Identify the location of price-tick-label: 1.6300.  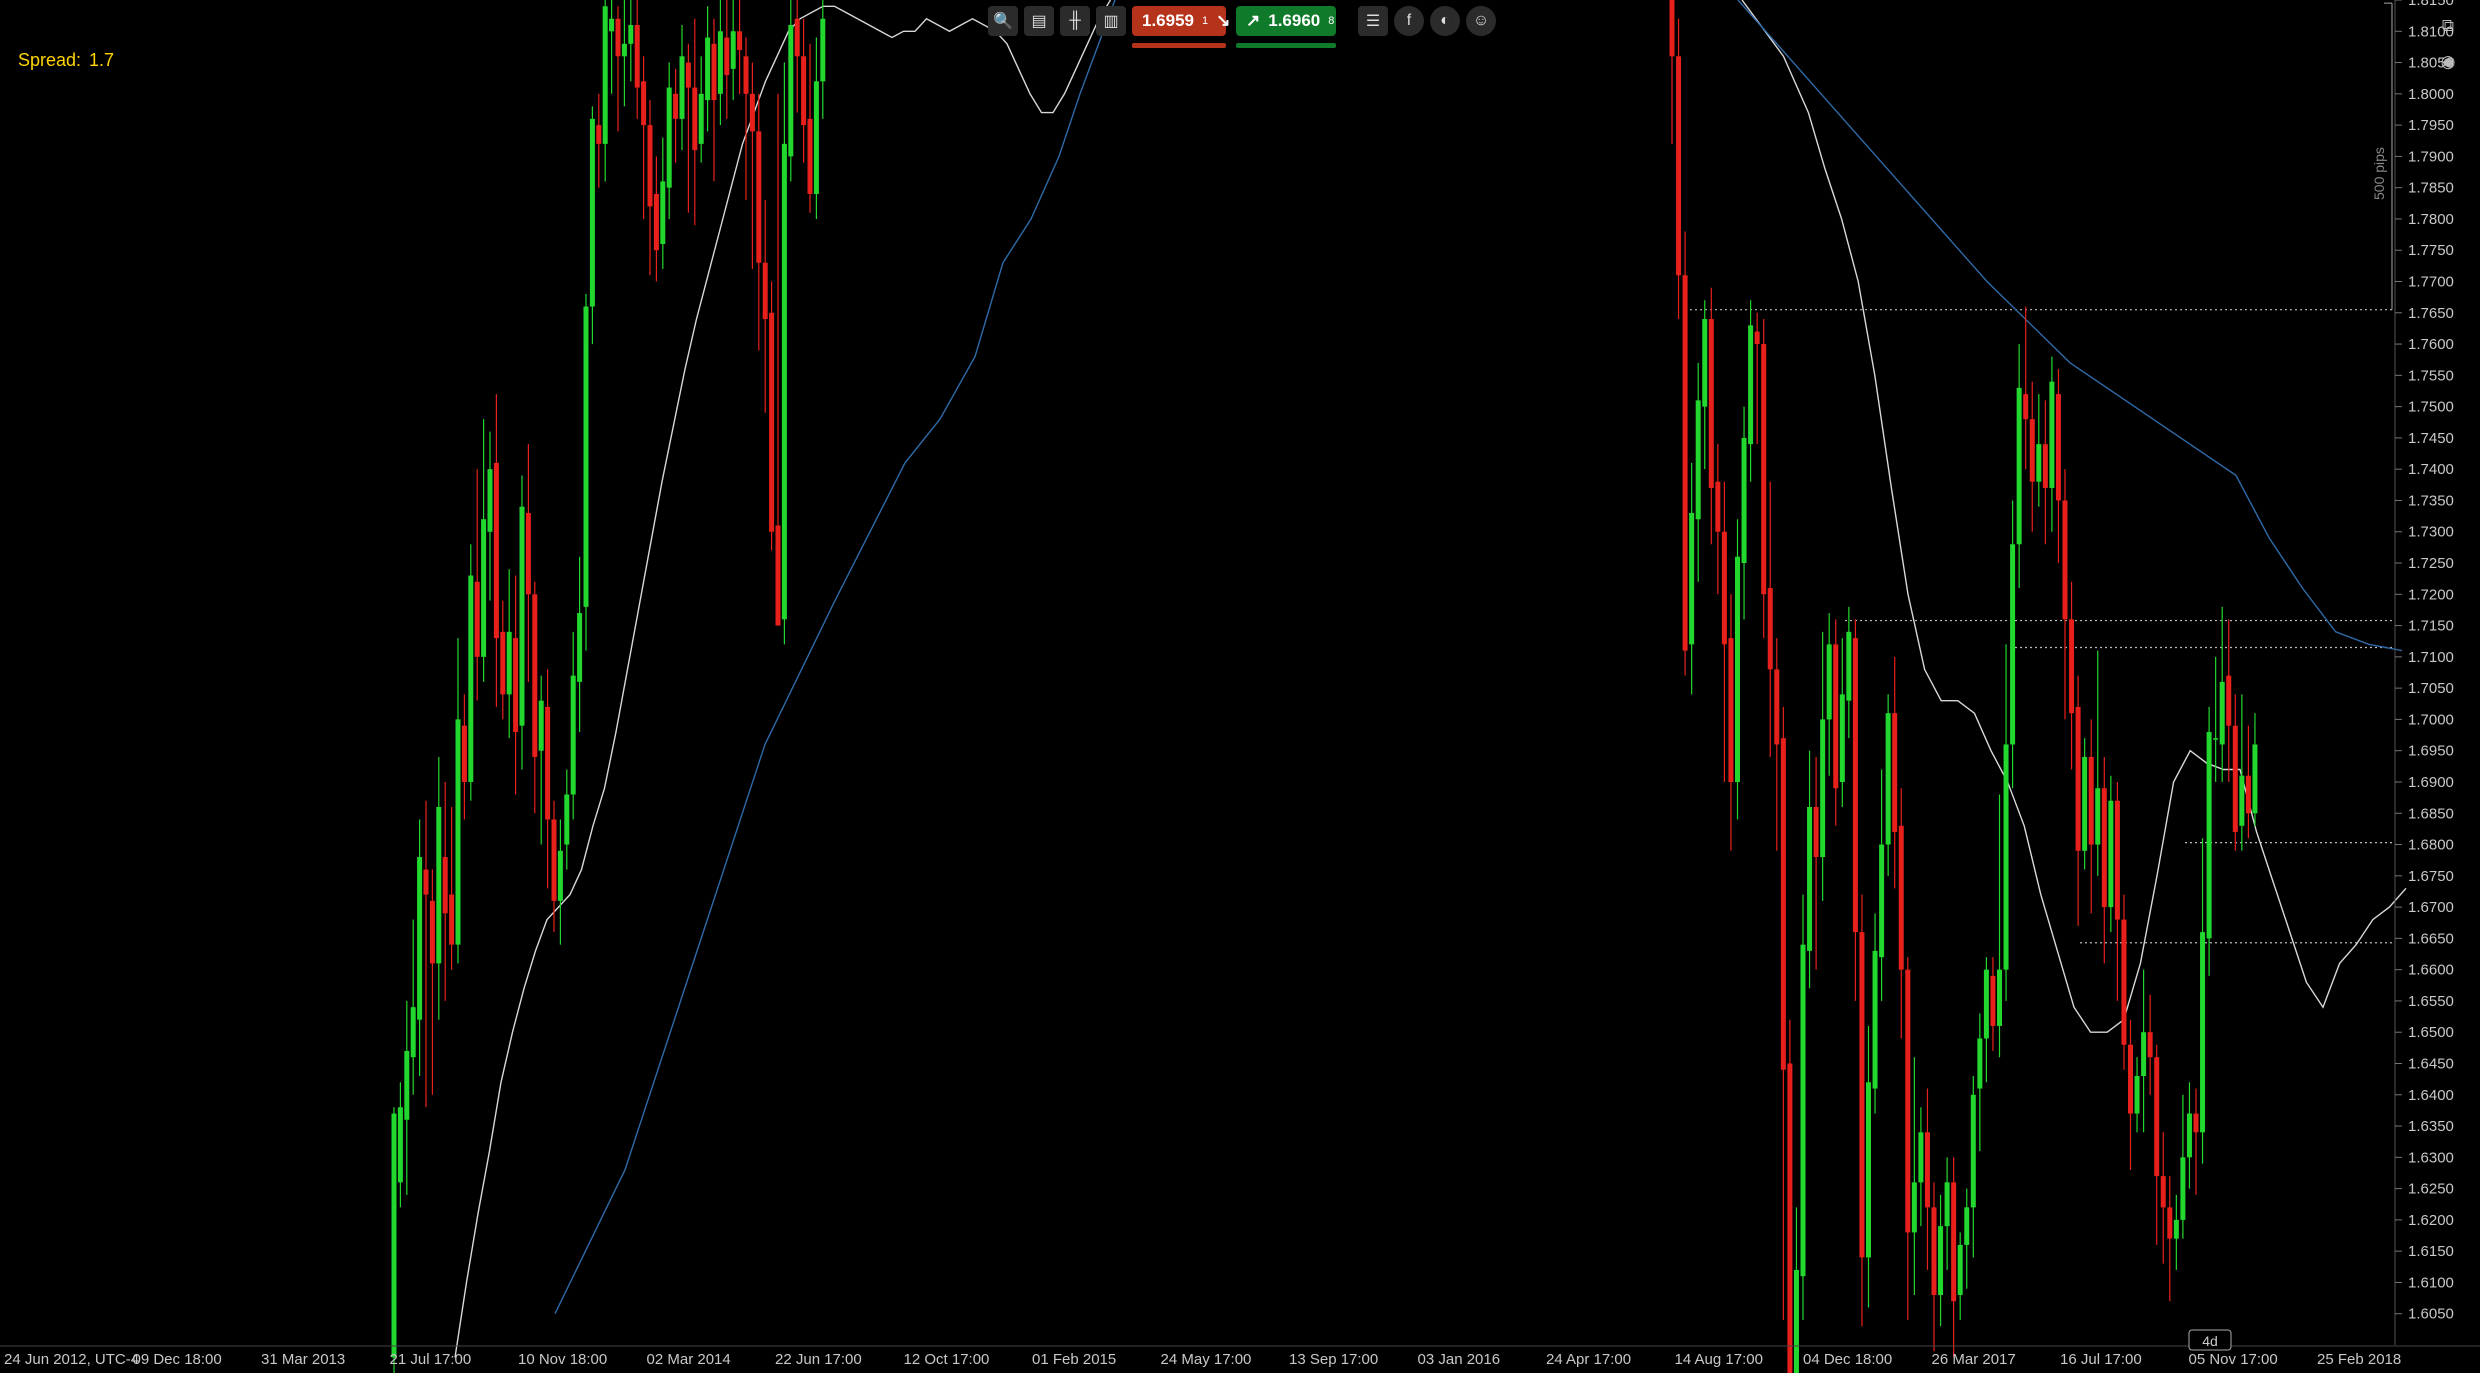
(2431, 1157).